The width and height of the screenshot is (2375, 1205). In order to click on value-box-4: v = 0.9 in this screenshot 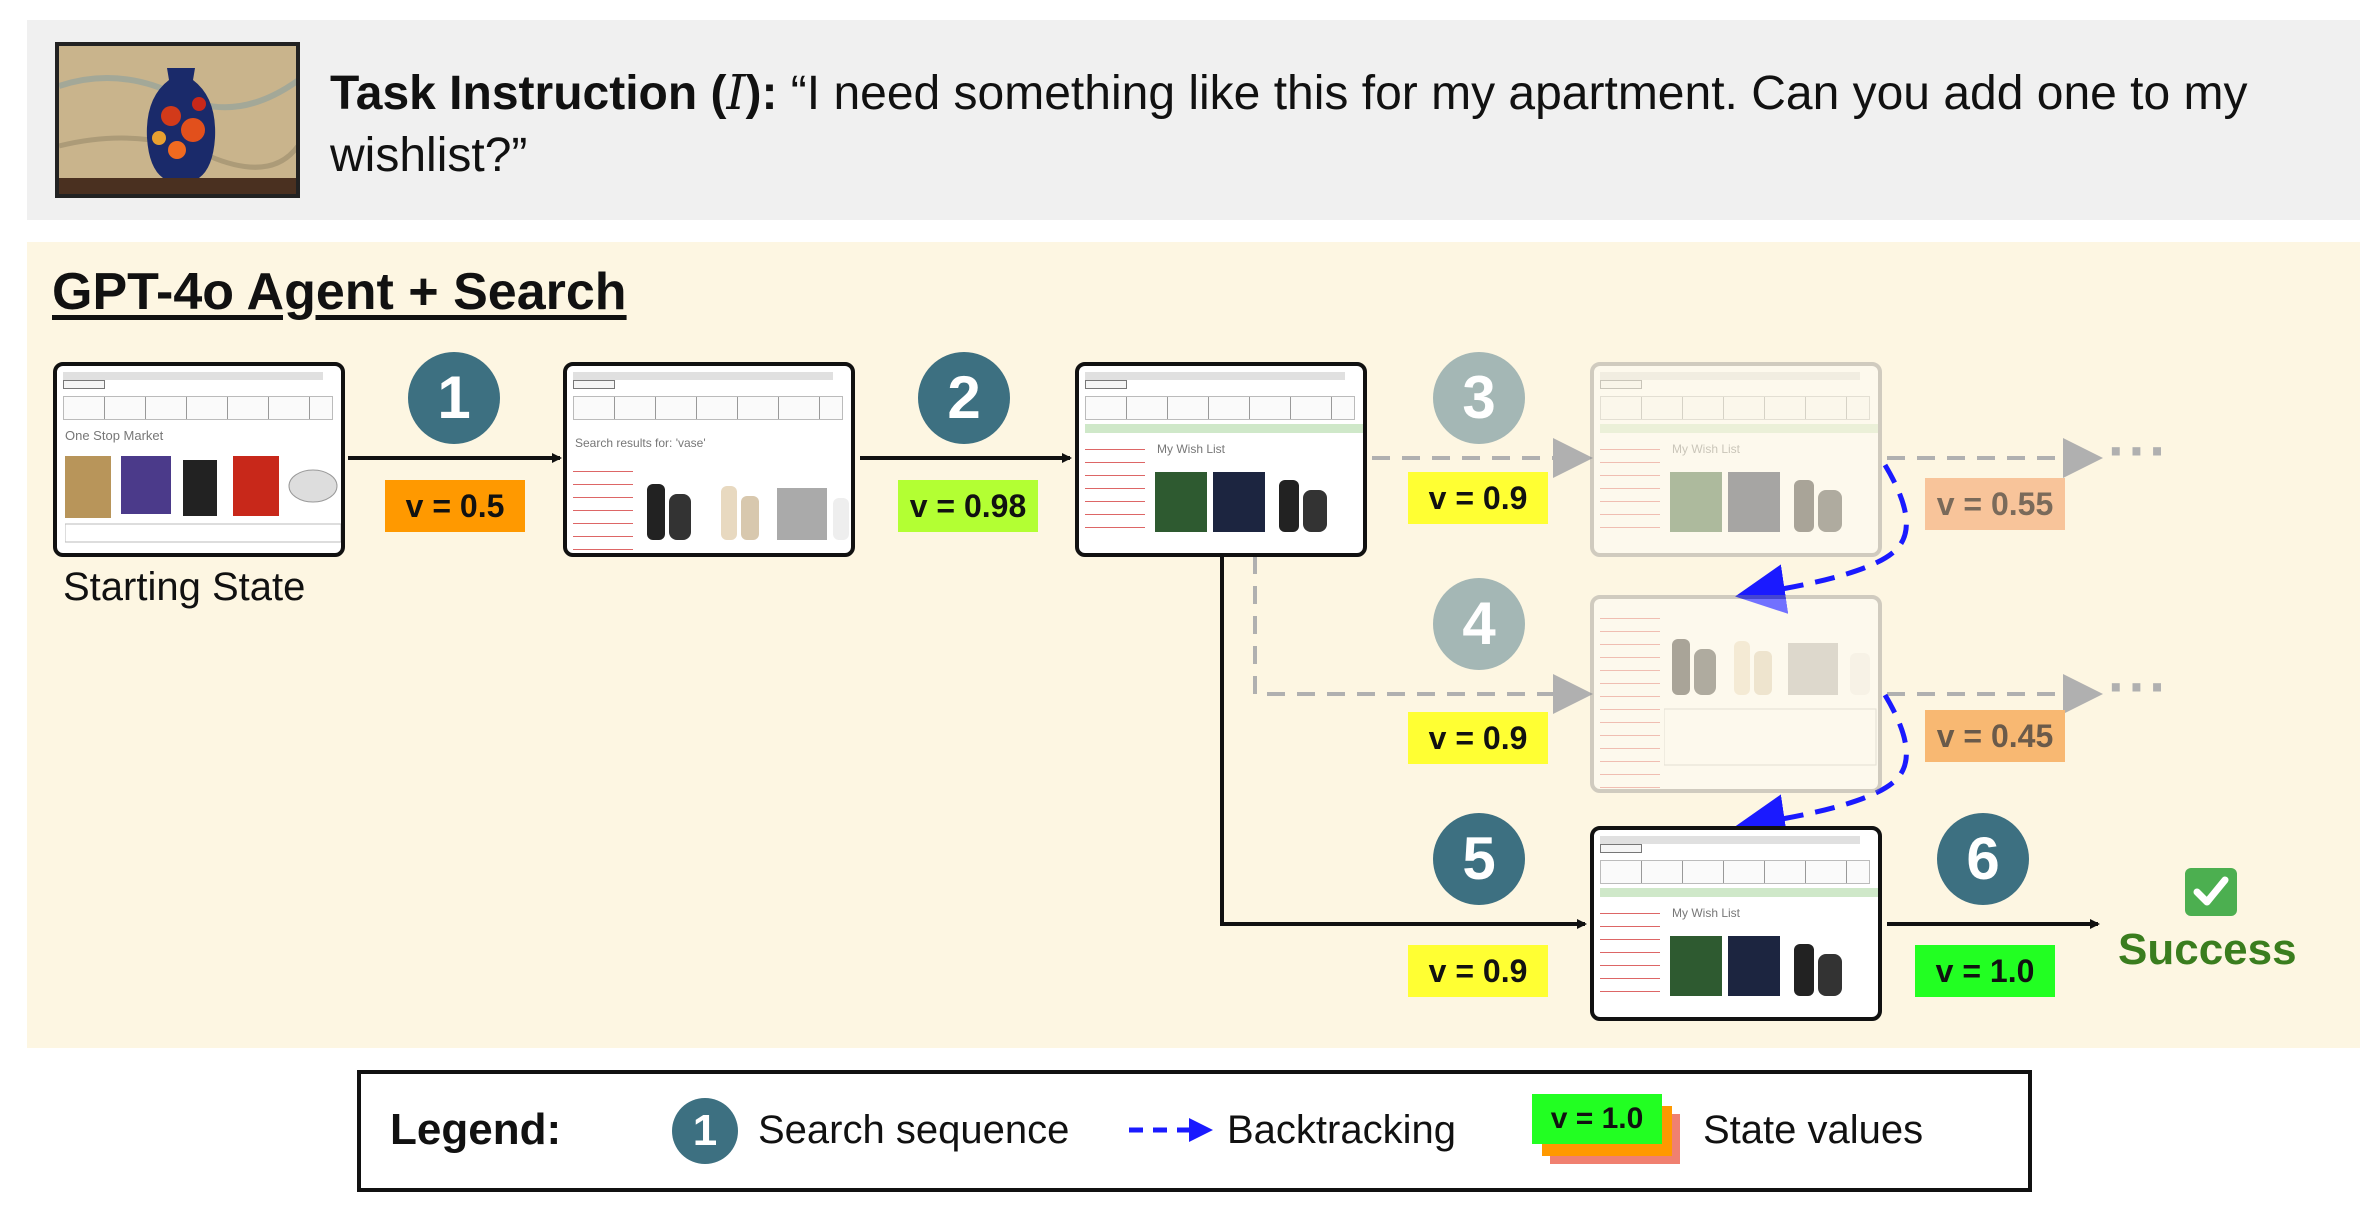, I will do `click(1478, 738)`.